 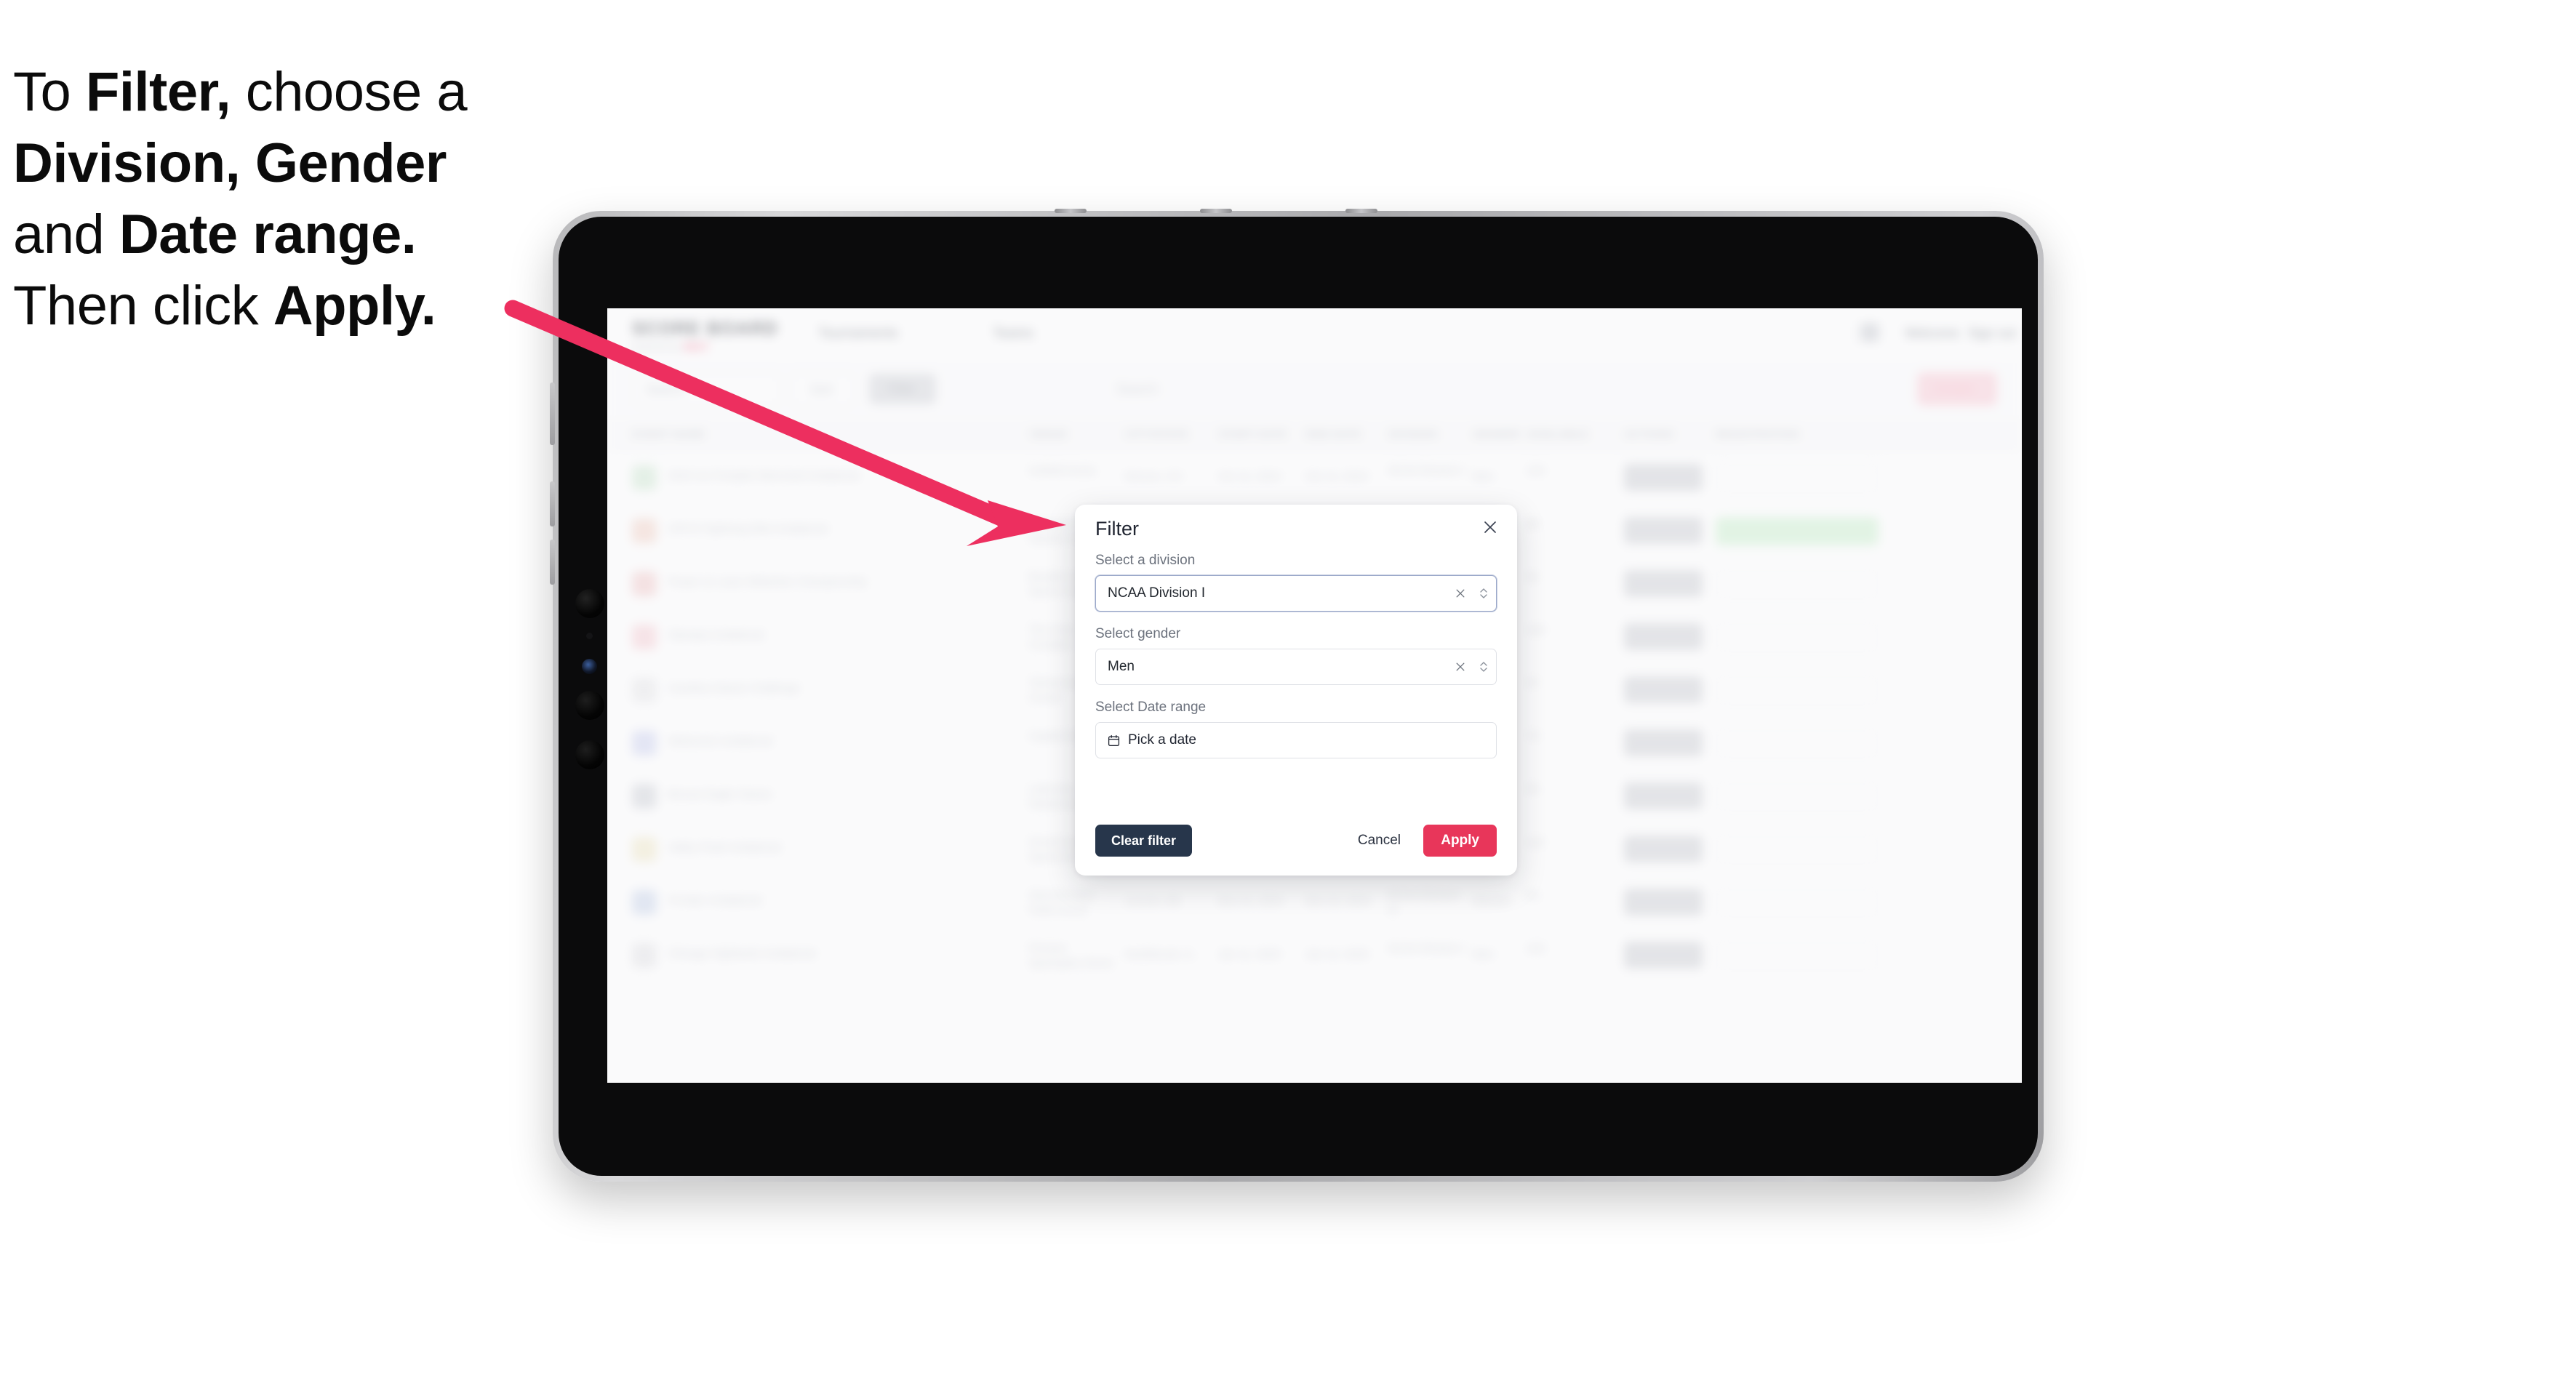 What do you see at coordinates (1490, 527) in the screenshot?
I see `close-icon` at bounding box center [1490, 527].